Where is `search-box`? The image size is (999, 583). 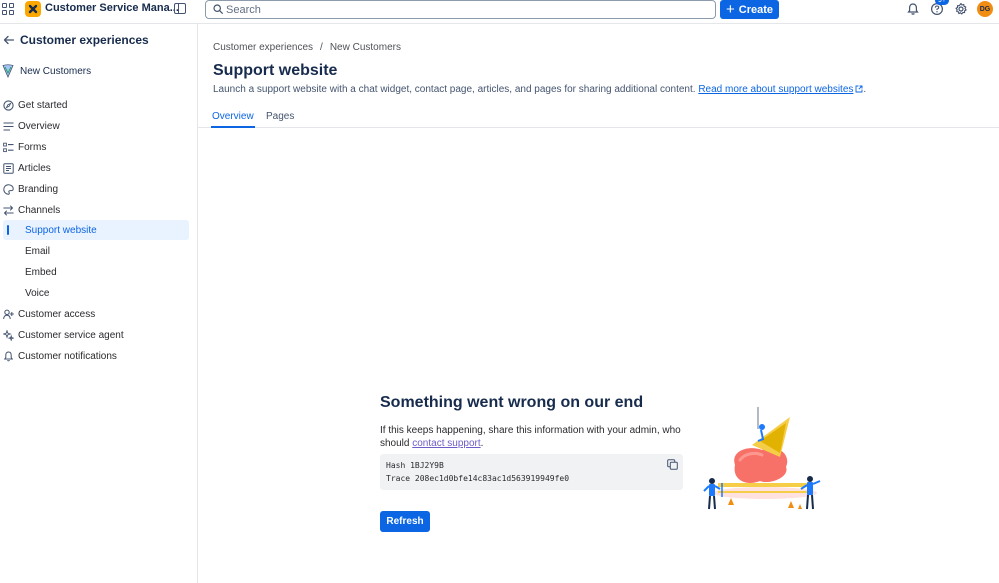 search-box is located at coordinates (460, 9).